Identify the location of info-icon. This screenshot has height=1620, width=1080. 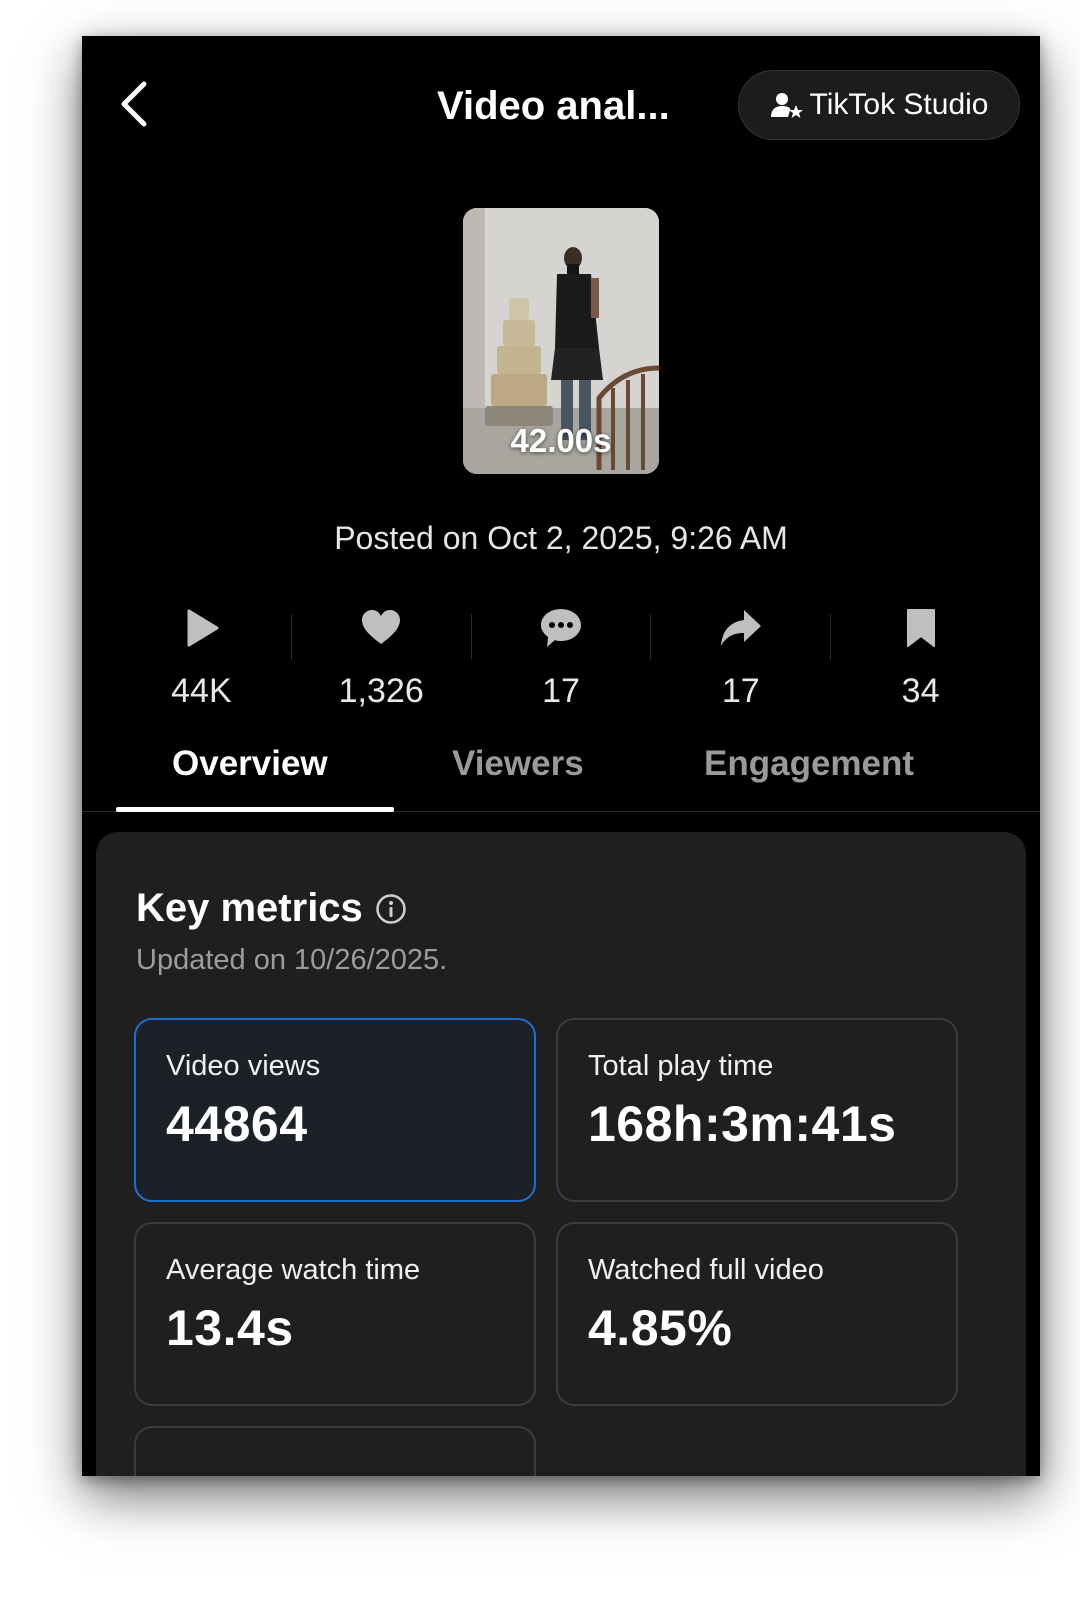
(391, 909).